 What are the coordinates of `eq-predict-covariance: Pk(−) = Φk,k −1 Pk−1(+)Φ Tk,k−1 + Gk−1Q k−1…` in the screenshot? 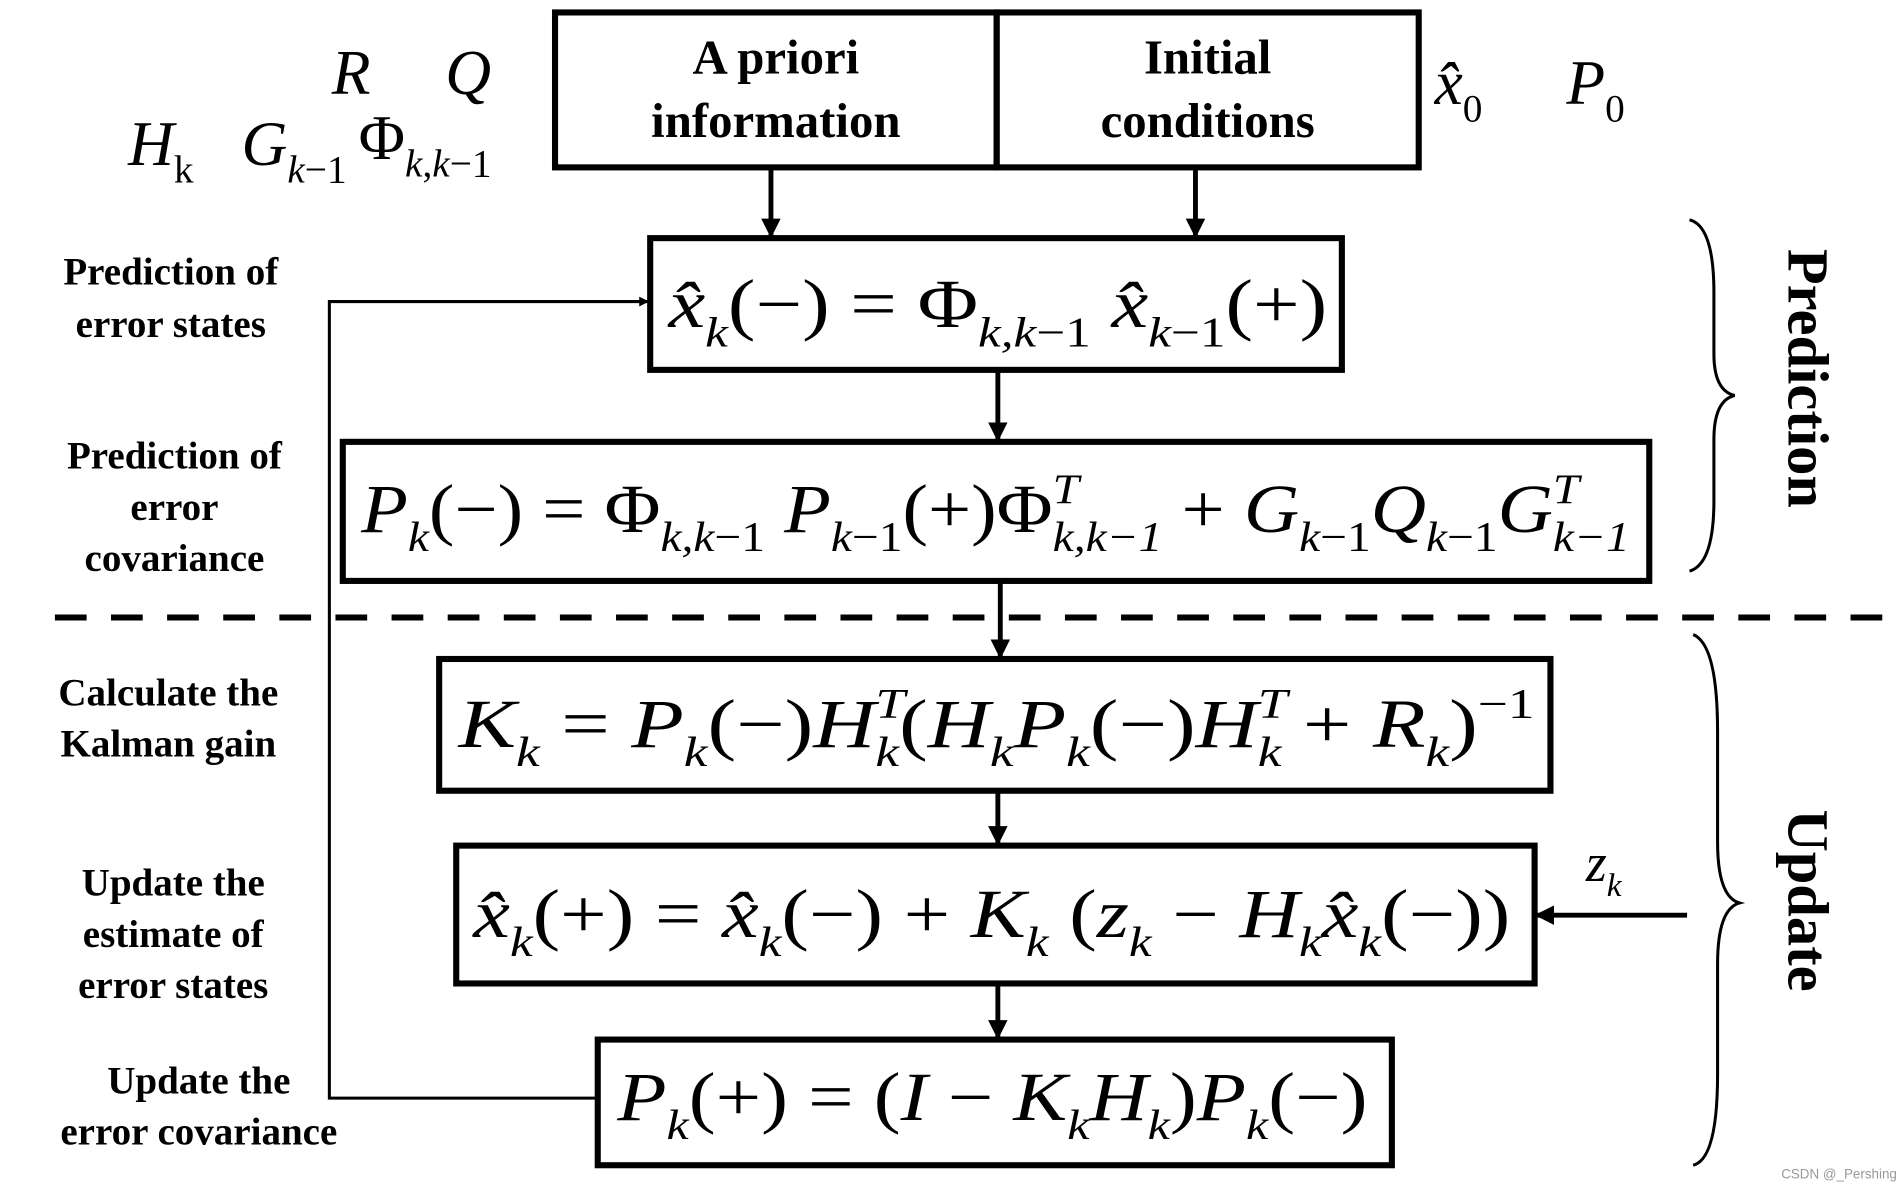 It's located at (995, 513).